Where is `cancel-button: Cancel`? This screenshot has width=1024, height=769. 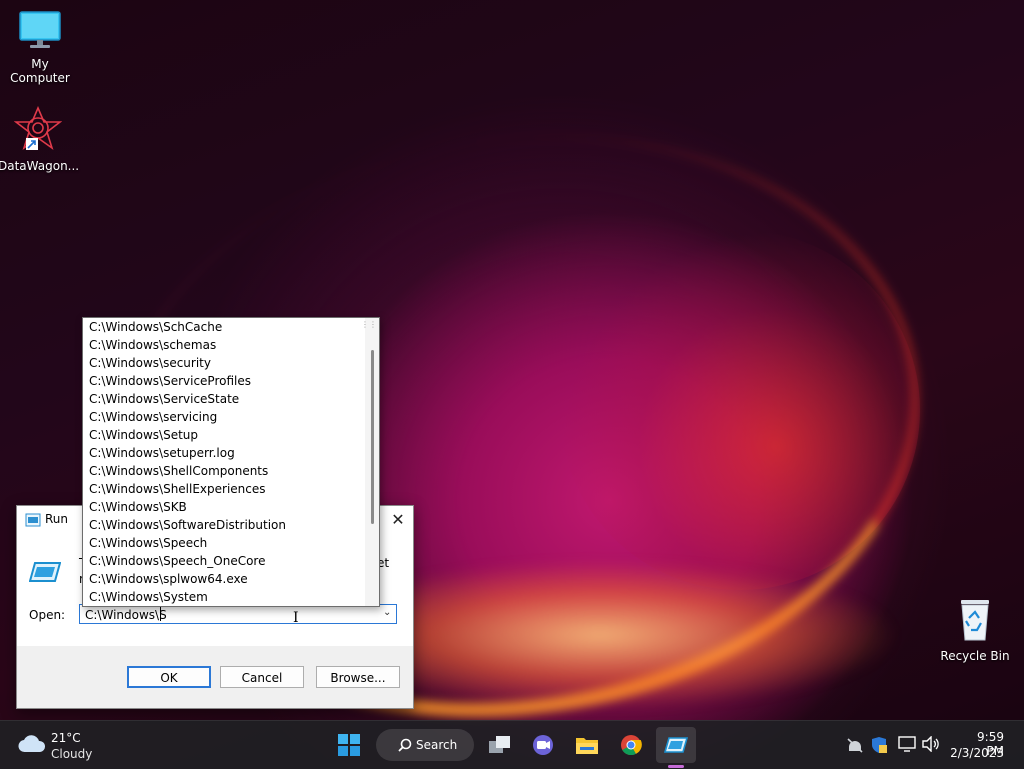
cancel-button: Cancel is located at coordinates (262, 677).